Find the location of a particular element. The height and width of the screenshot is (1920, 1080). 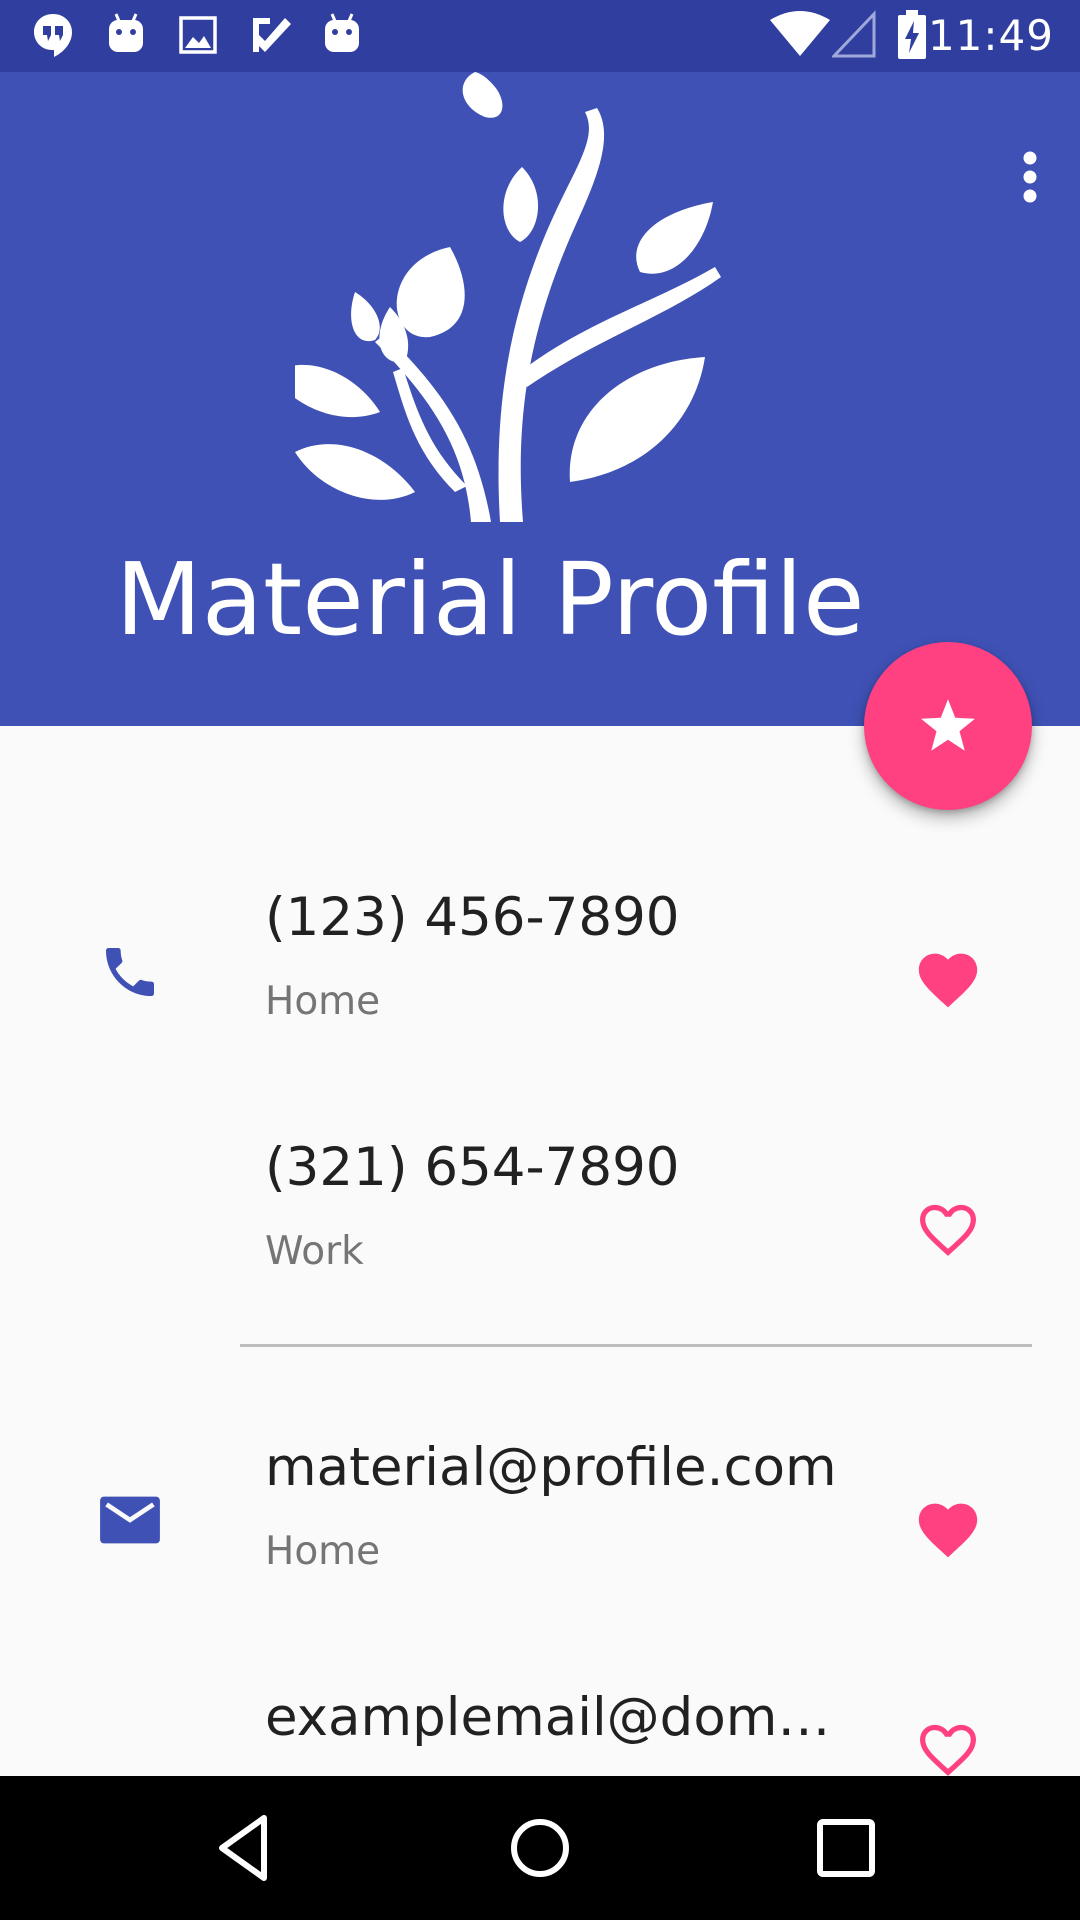

status-time: 11:49 is located at coordinates (990, 35).